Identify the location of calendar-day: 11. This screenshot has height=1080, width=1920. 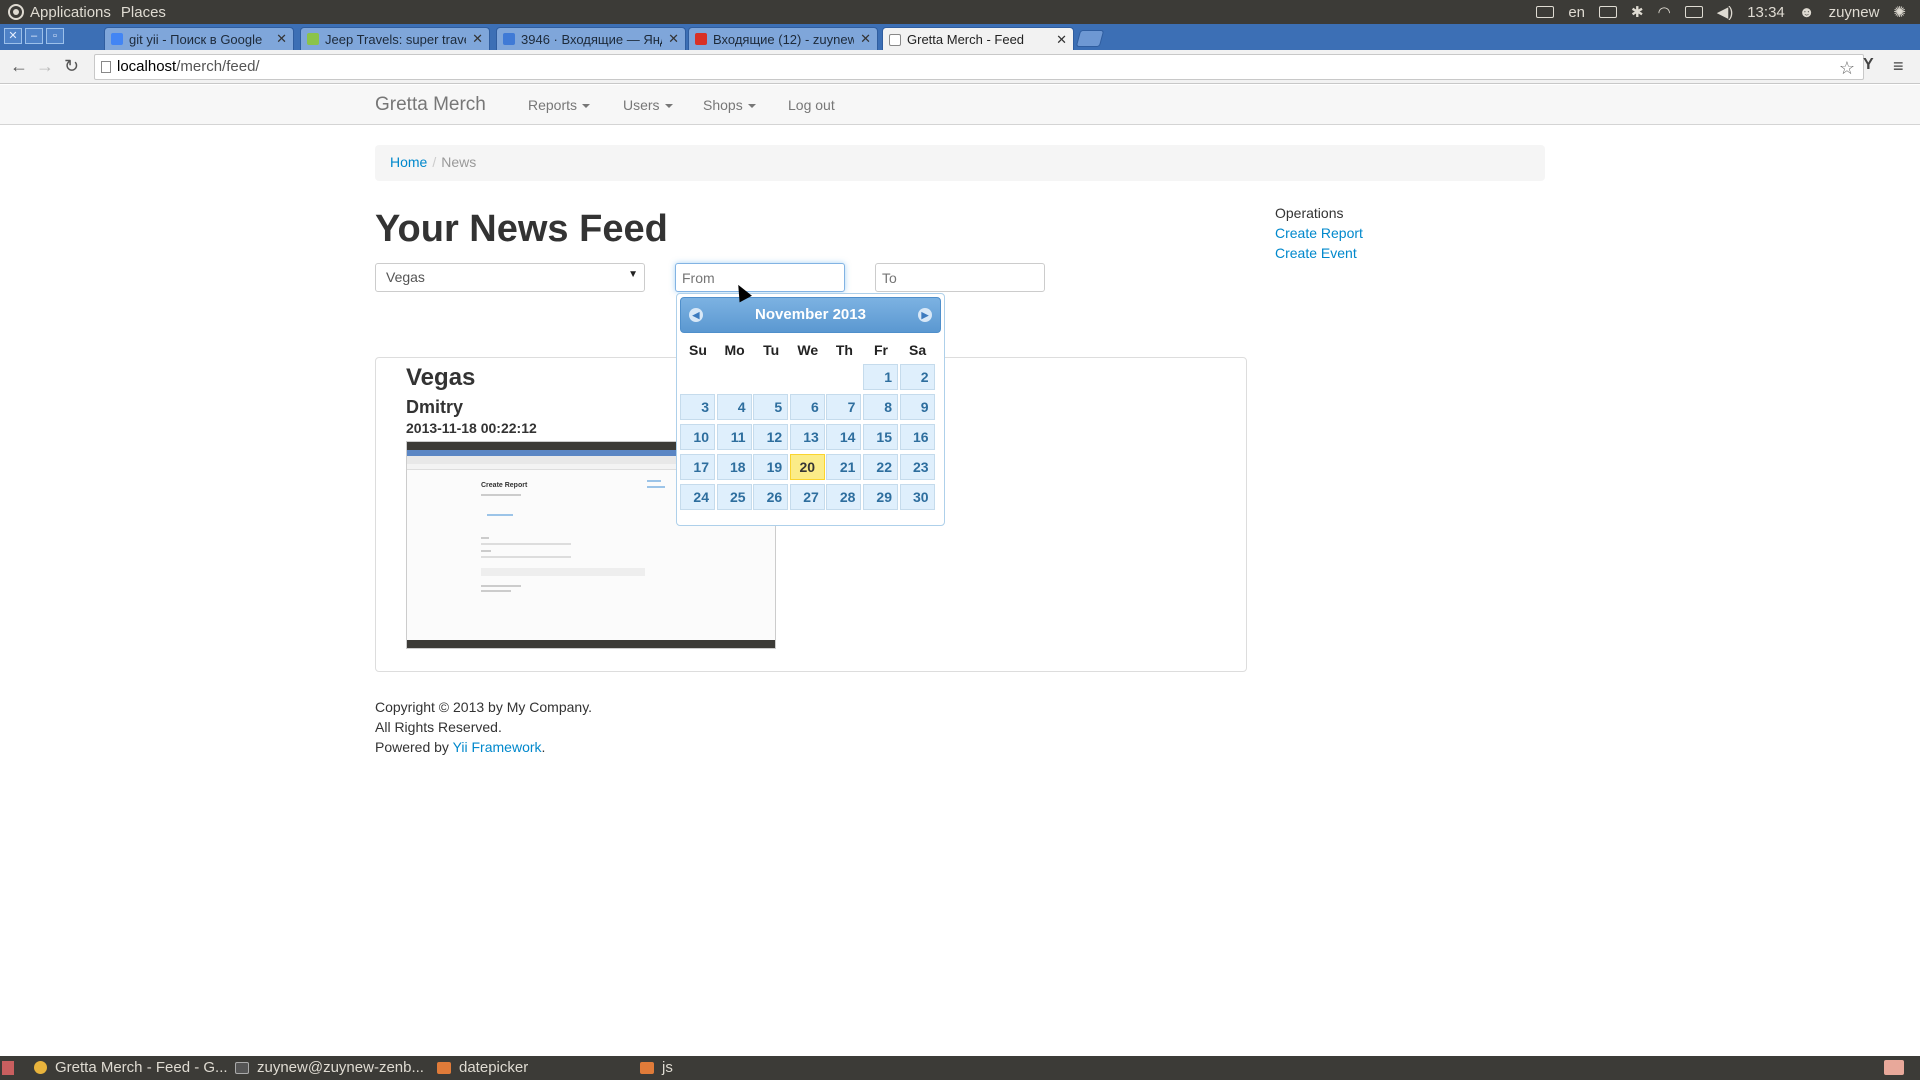
(734, 437).